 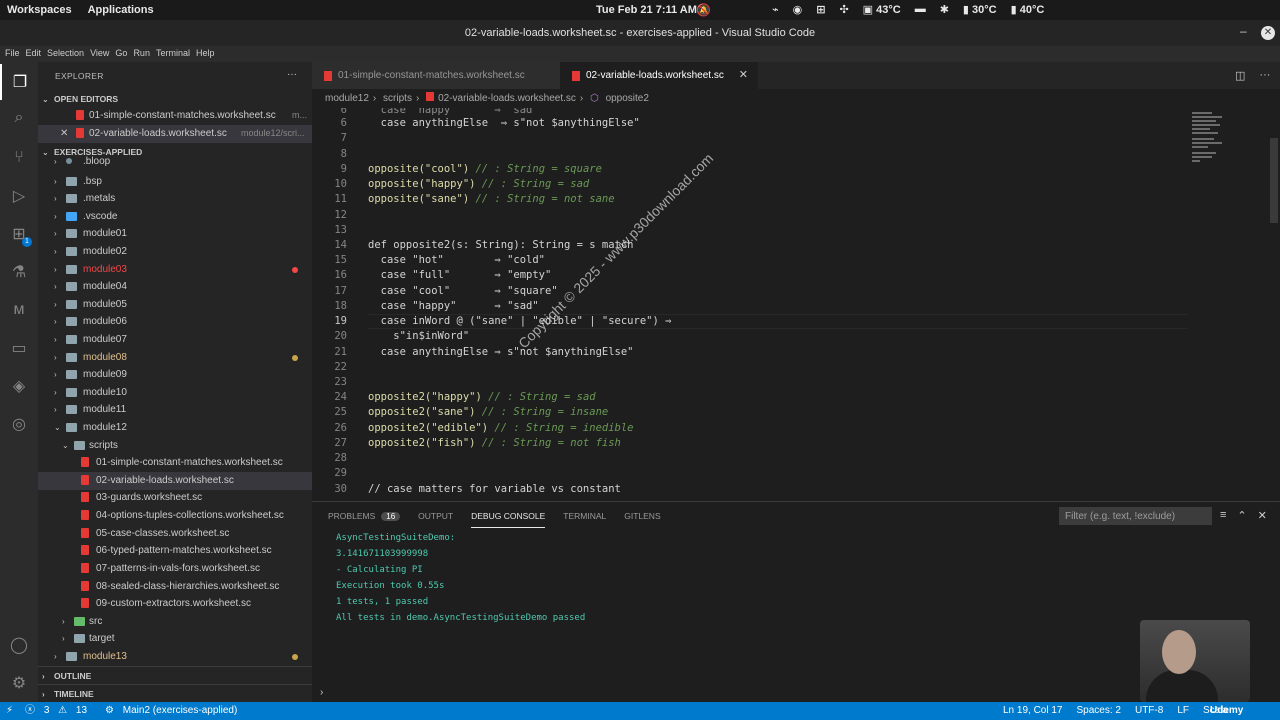 What do you see at coordinates (727, 367) in the screenshot?
I see `code-line: 22` at bounding box center [727, 367].